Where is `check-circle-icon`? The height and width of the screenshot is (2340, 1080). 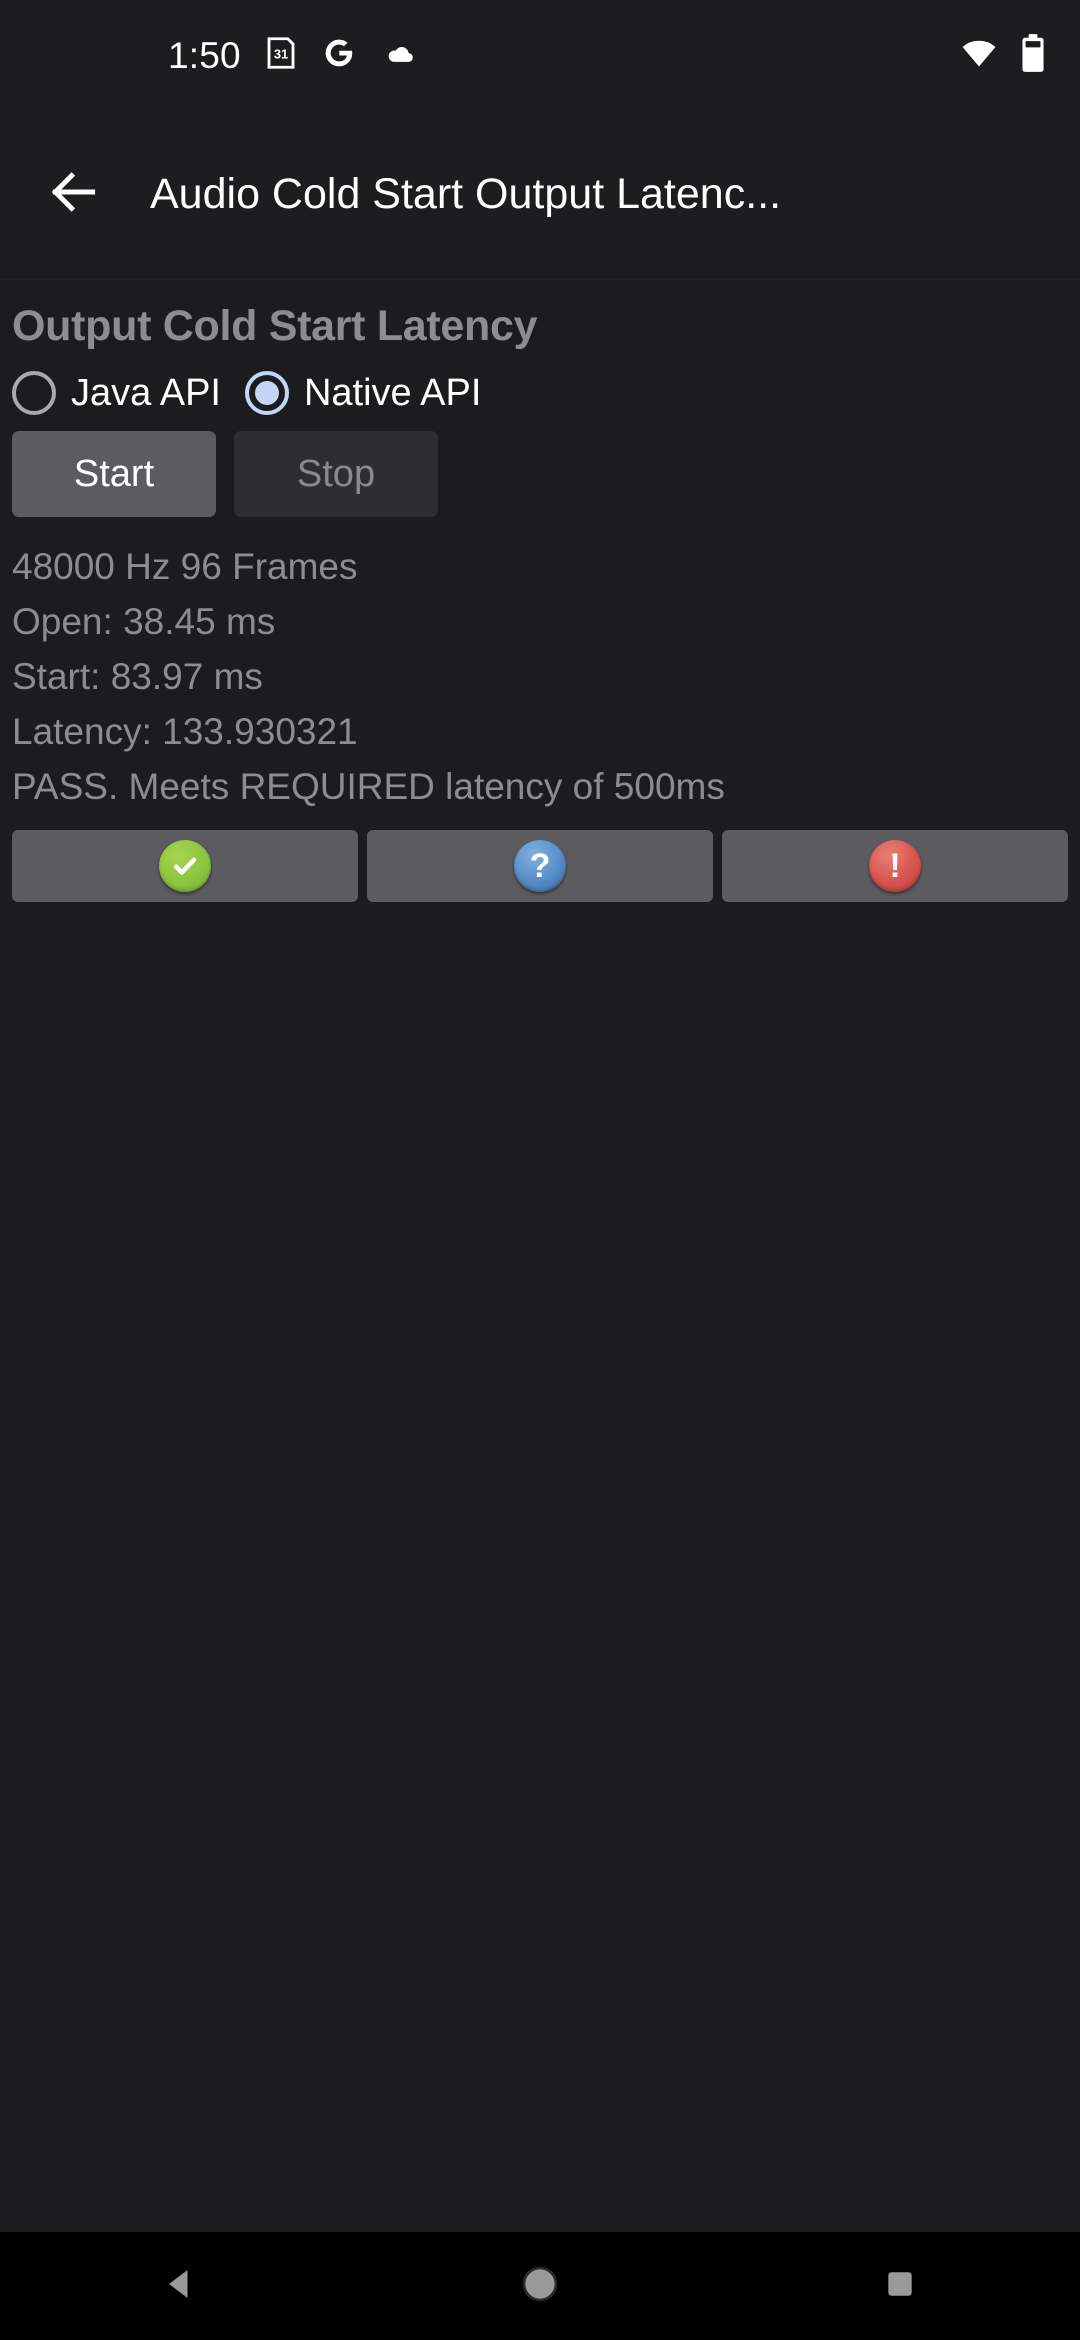 check-circle-icon is located at coordinates (185, 866).